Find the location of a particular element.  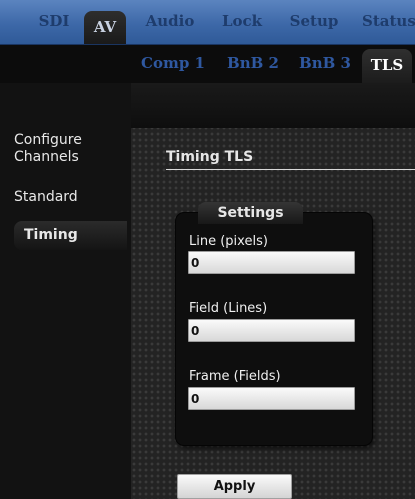

line-pixels-label: Line (pixels) is located at coordinates (228, 241).